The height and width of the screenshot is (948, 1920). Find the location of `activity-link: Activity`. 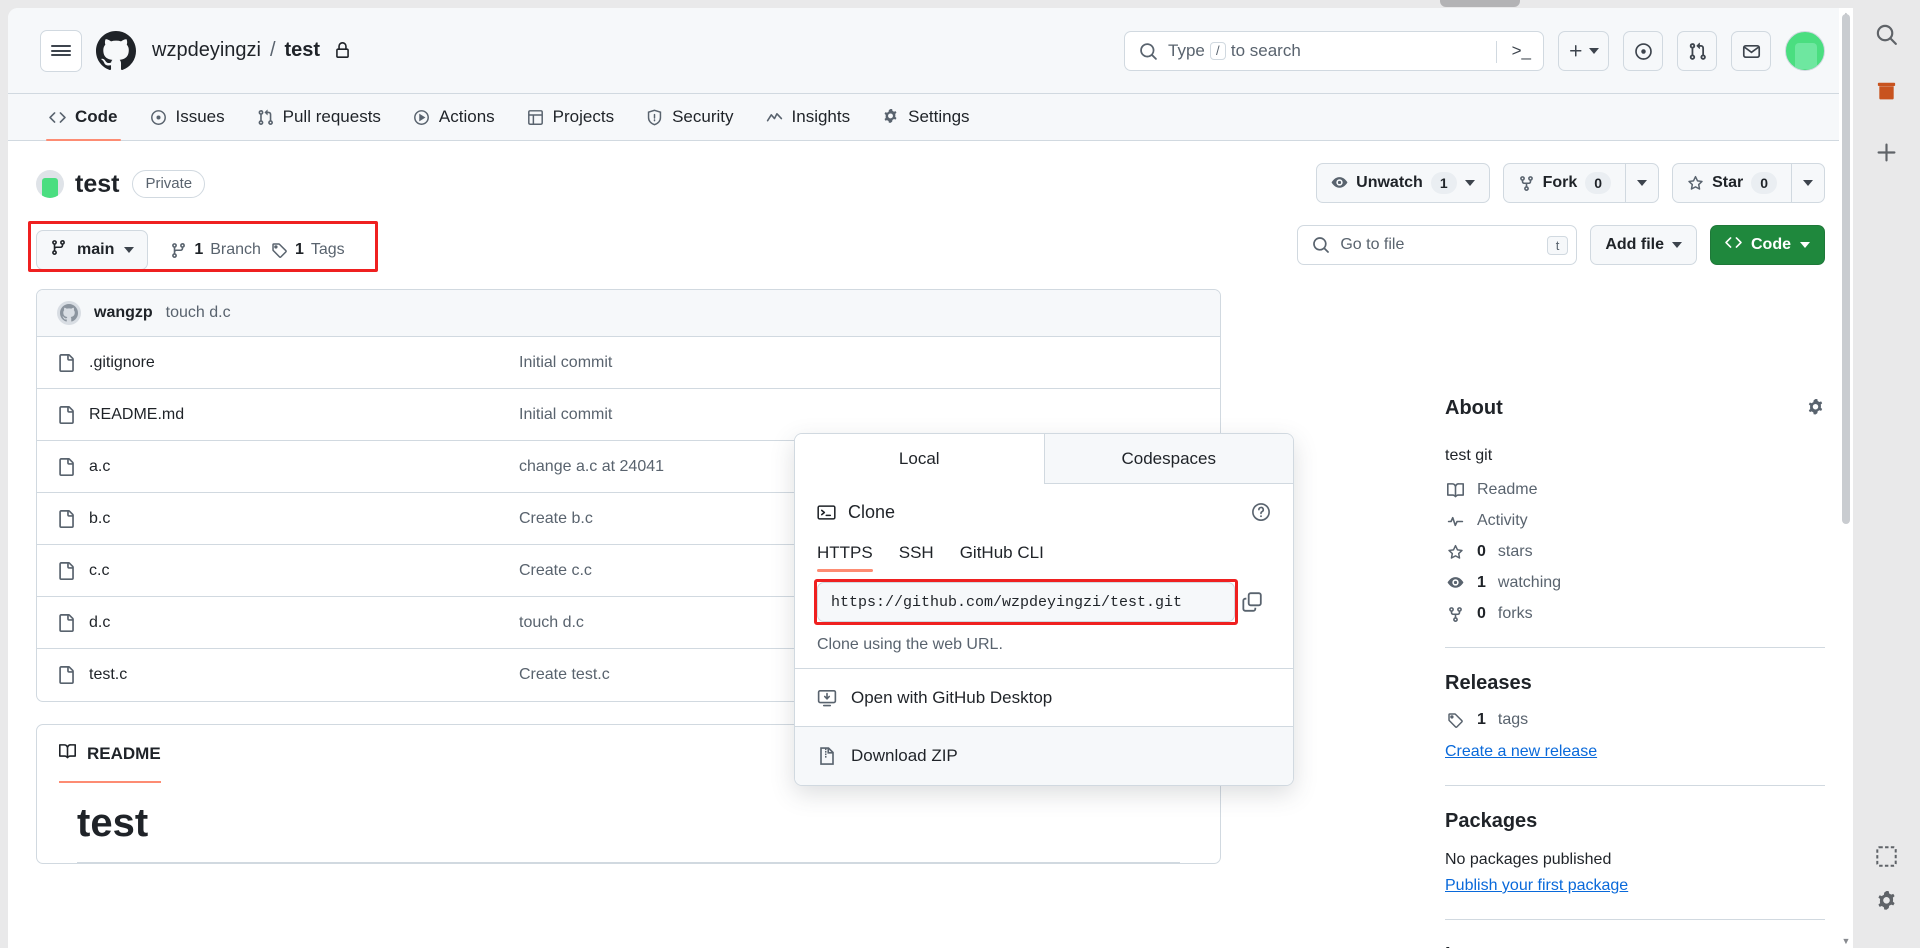

activity-link: Activity is located at coordinates (1635, 521).